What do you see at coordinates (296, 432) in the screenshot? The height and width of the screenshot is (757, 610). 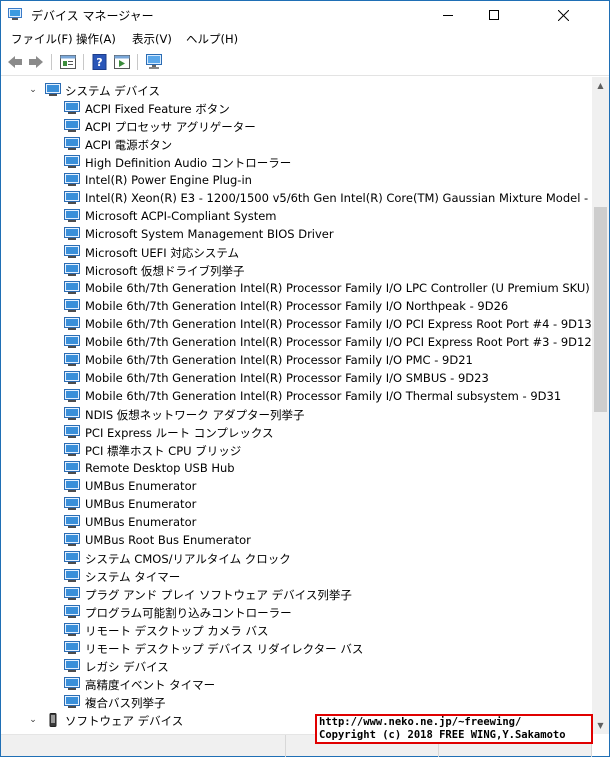 I see `tree-item-device: PCI Express ルート コンプレックス` at bounding box center [296, 432].